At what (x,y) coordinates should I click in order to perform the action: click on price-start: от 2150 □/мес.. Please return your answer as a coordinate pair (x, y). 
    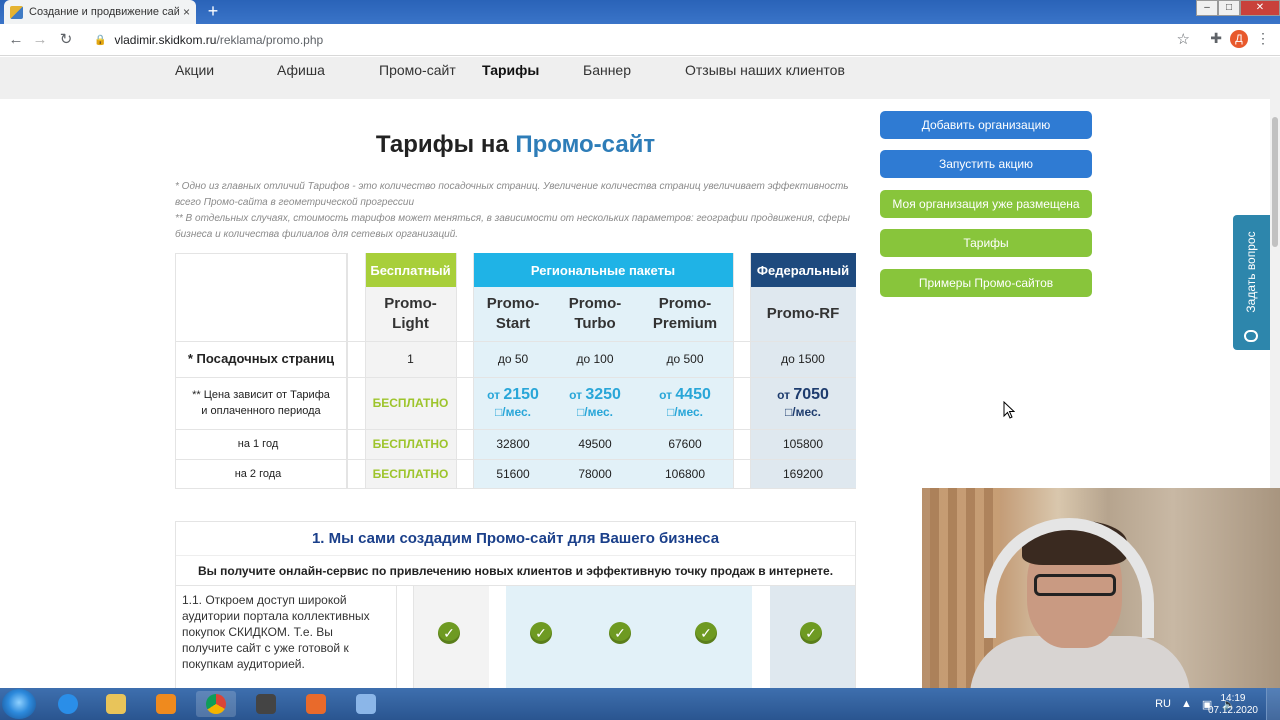
    Looking at the image, I should click on (513, 403).